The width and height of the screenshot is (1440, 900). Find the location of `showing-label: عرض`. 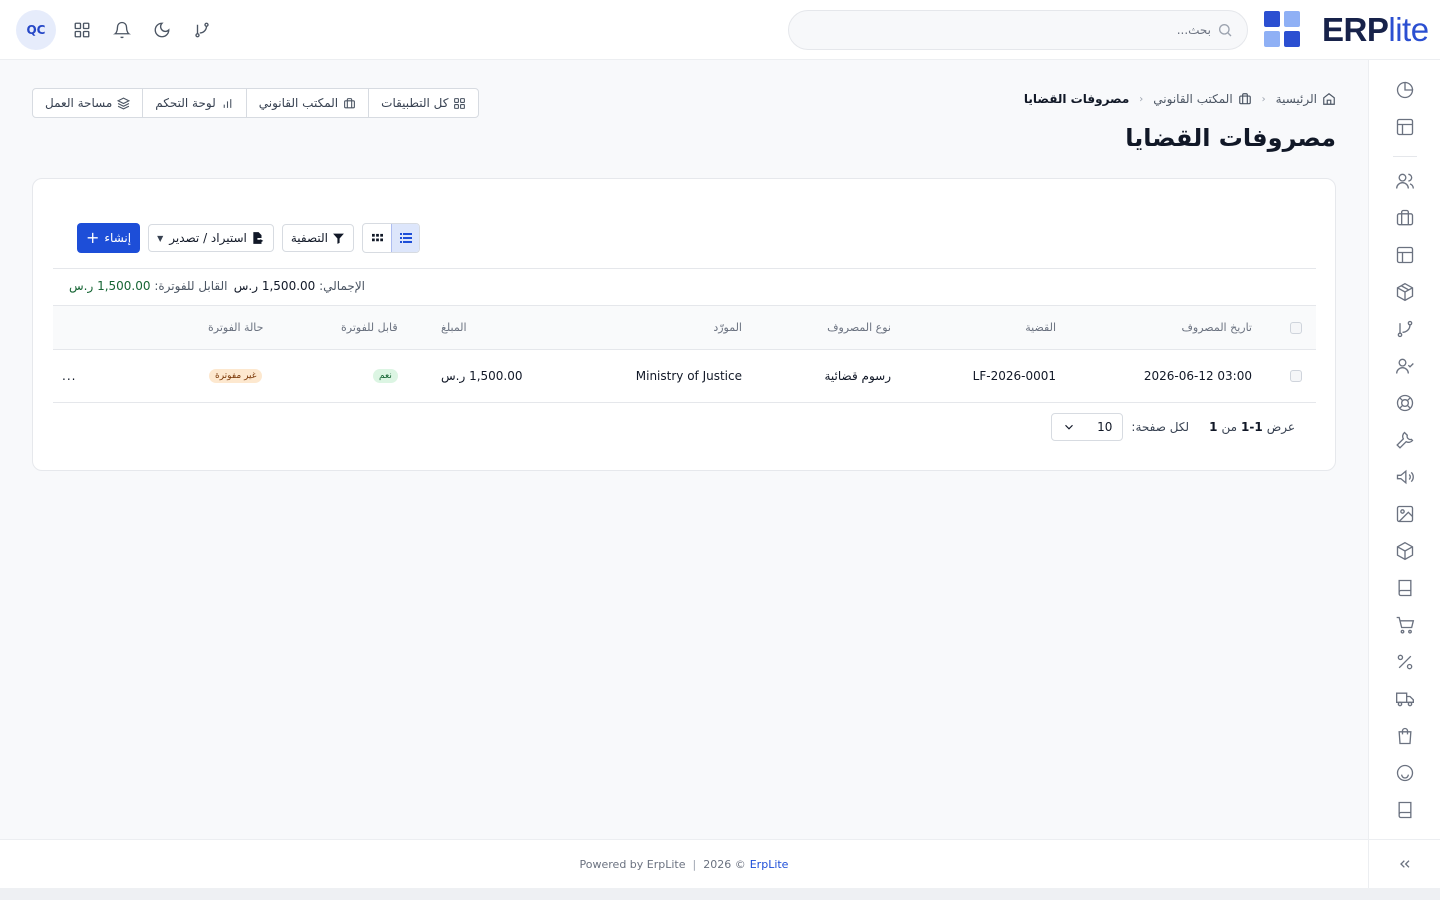

showing-label: عرض is located at coordinates (1280, 427).